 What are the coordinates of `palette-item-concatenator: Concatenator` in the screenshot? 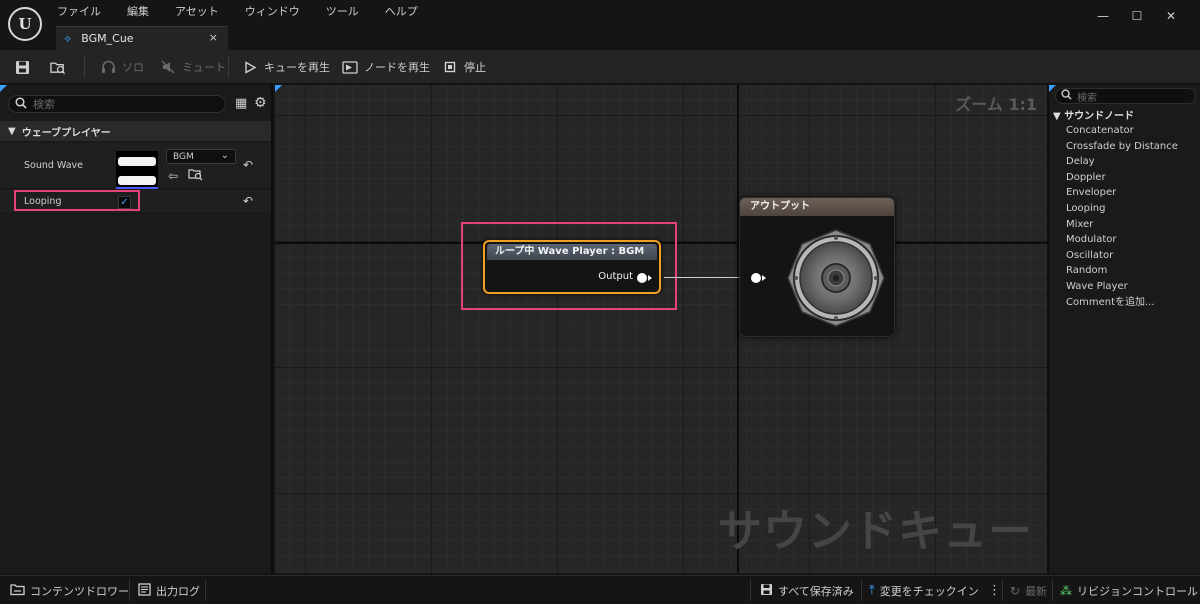 It's located at (1122, 131).